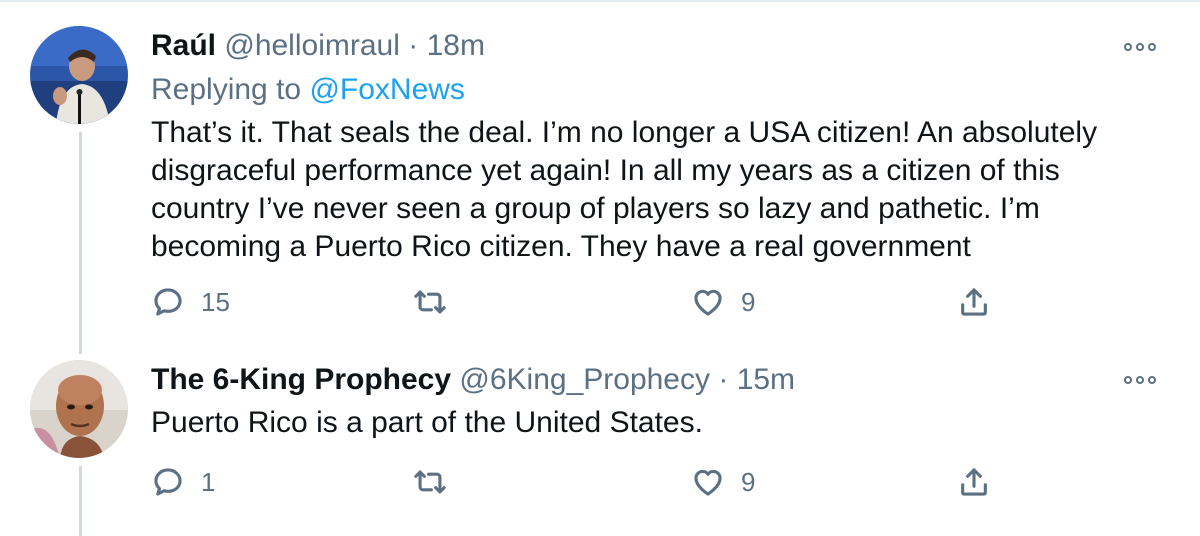 The height and width of the screenshot is (536, 1200). What do you see at coordinates (581, 302) in the screenshot?
I see `tweet-actions: 15 9` at bounding box center [581, 302].